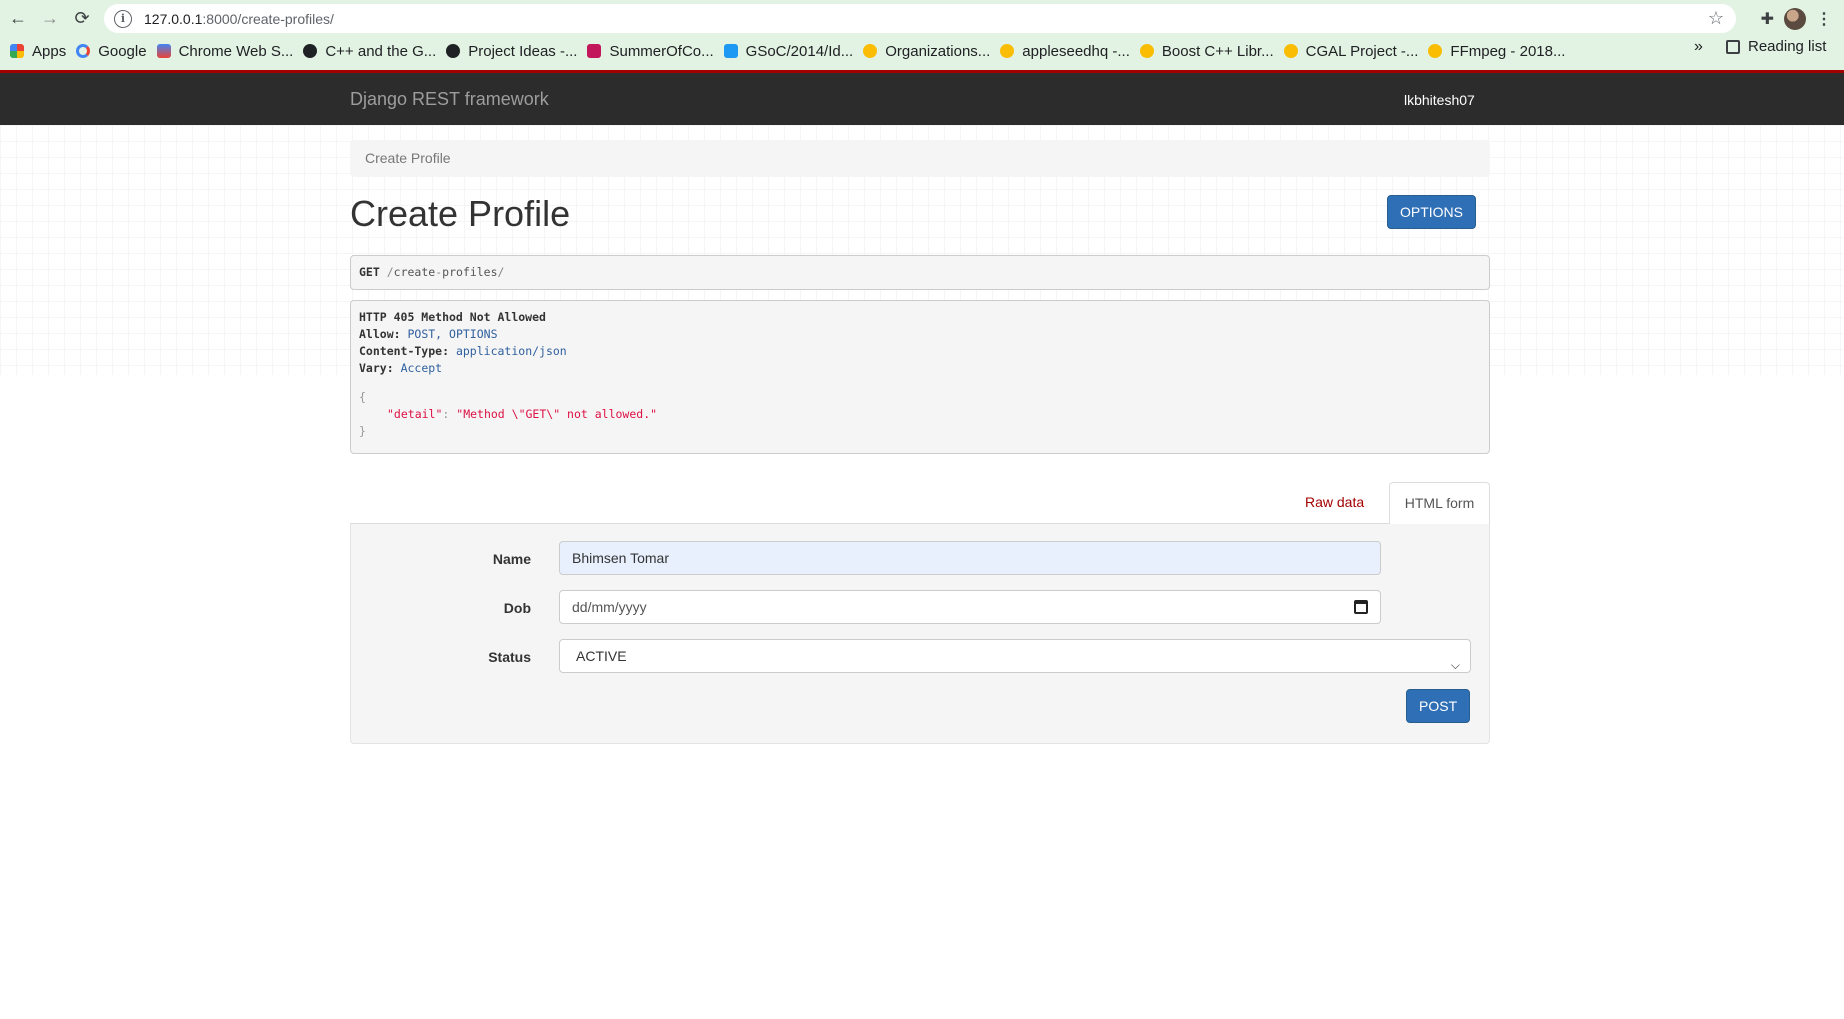 This screenshot has height=1019, width=1844. I want to click on reload-icon: ⟳, so click(82, 18).